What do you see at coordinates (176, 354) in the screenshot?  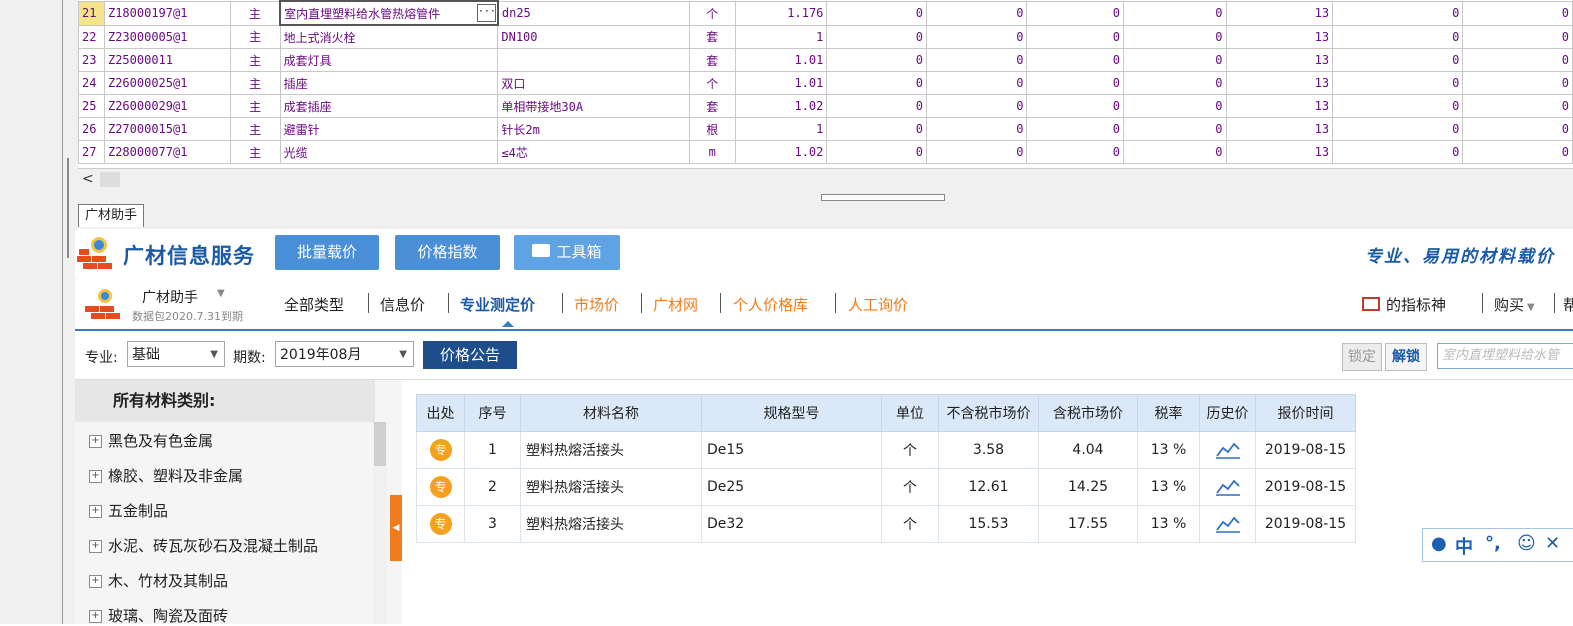 I see `specialty-select: 基础 ▼` at bounding box center [176, 354].